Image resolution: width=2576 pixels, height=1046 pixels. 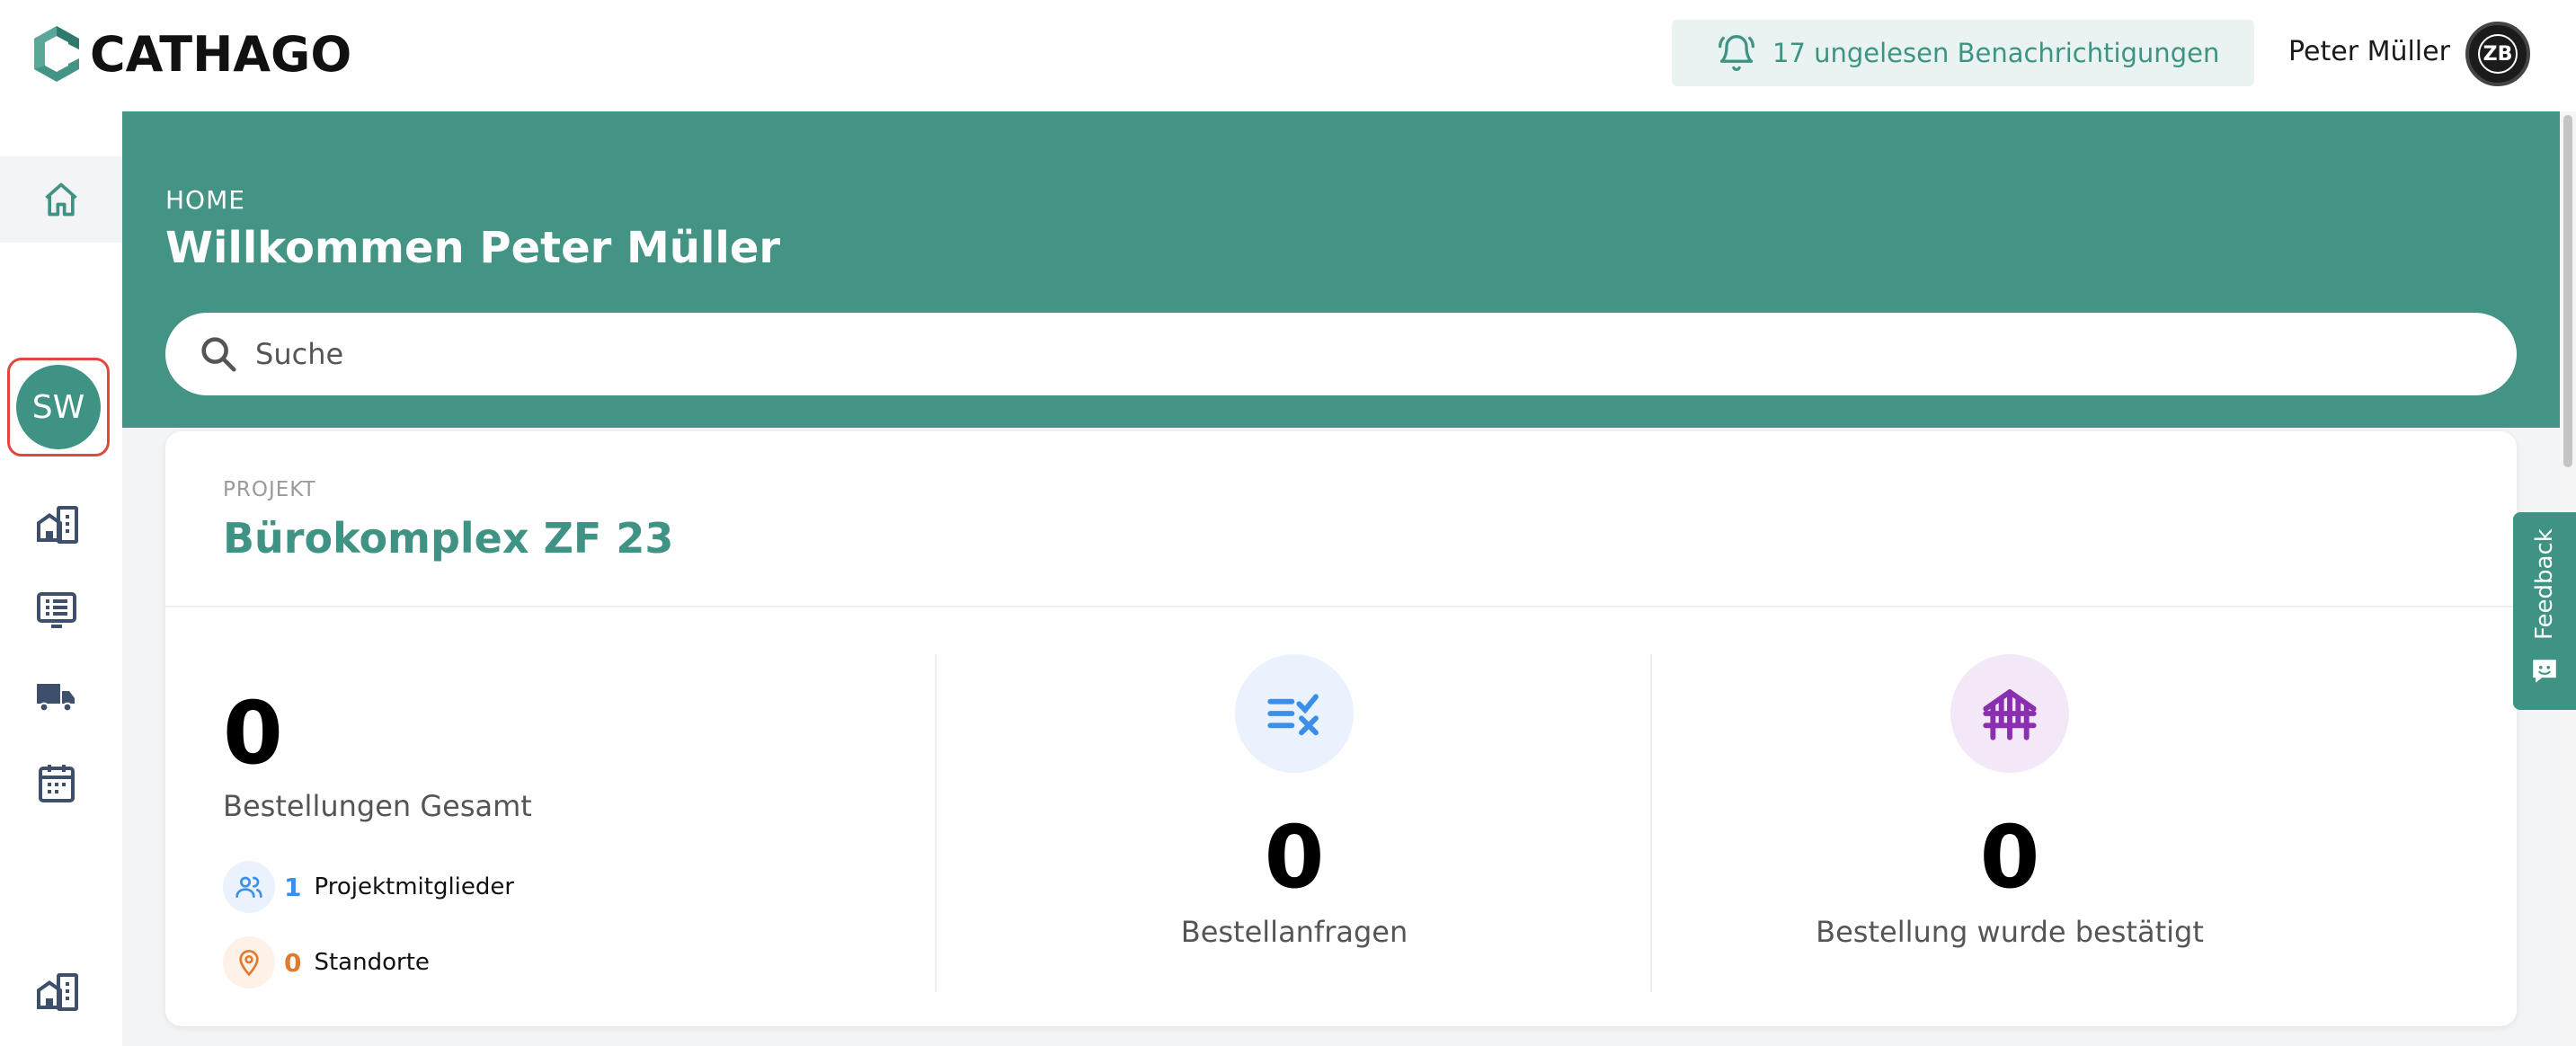 What do you see at coordinates (2544, 672) in the screenshot?
I see `chat-smiley-icon` at bounding box center [2544, 672].